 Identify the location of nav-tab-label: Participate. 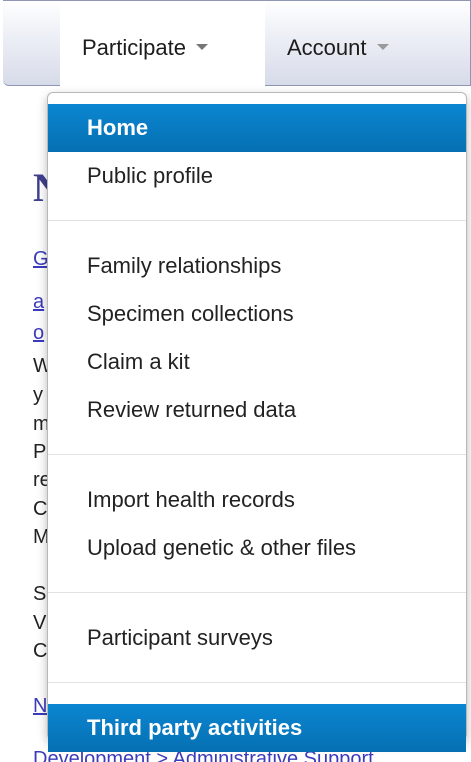
(134, 47).